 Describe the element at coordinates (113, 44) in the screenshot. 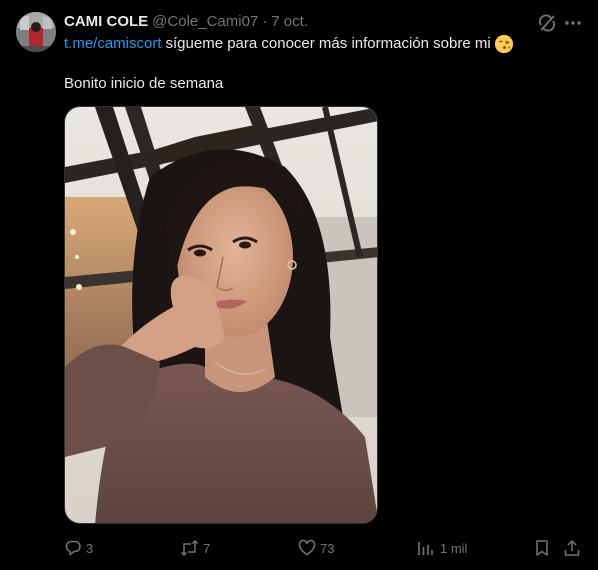

I see `tweet-link: t.me/camiscort` at that location.